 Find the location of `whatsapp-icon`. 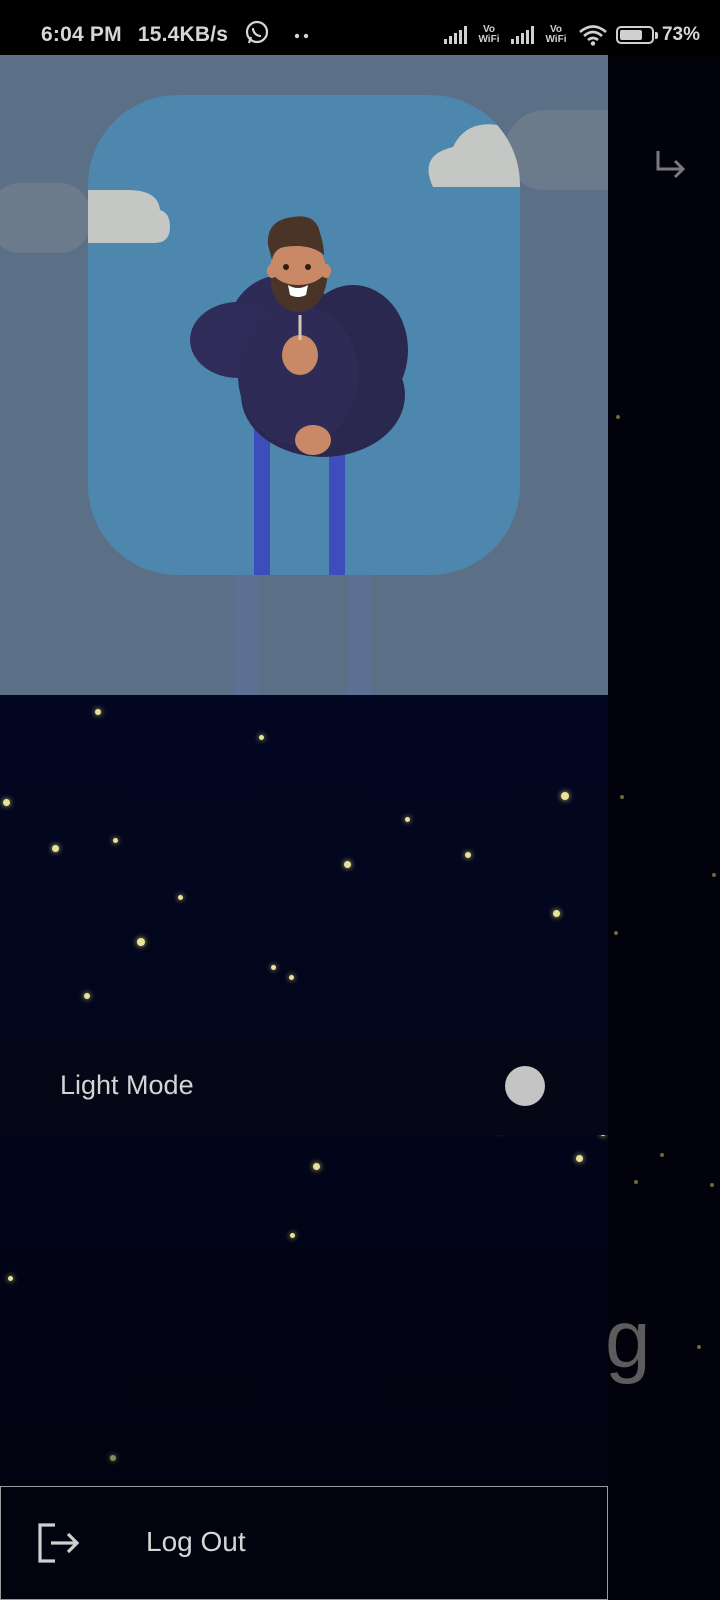

whatsapp-icon is located at coordinates (257, 32).